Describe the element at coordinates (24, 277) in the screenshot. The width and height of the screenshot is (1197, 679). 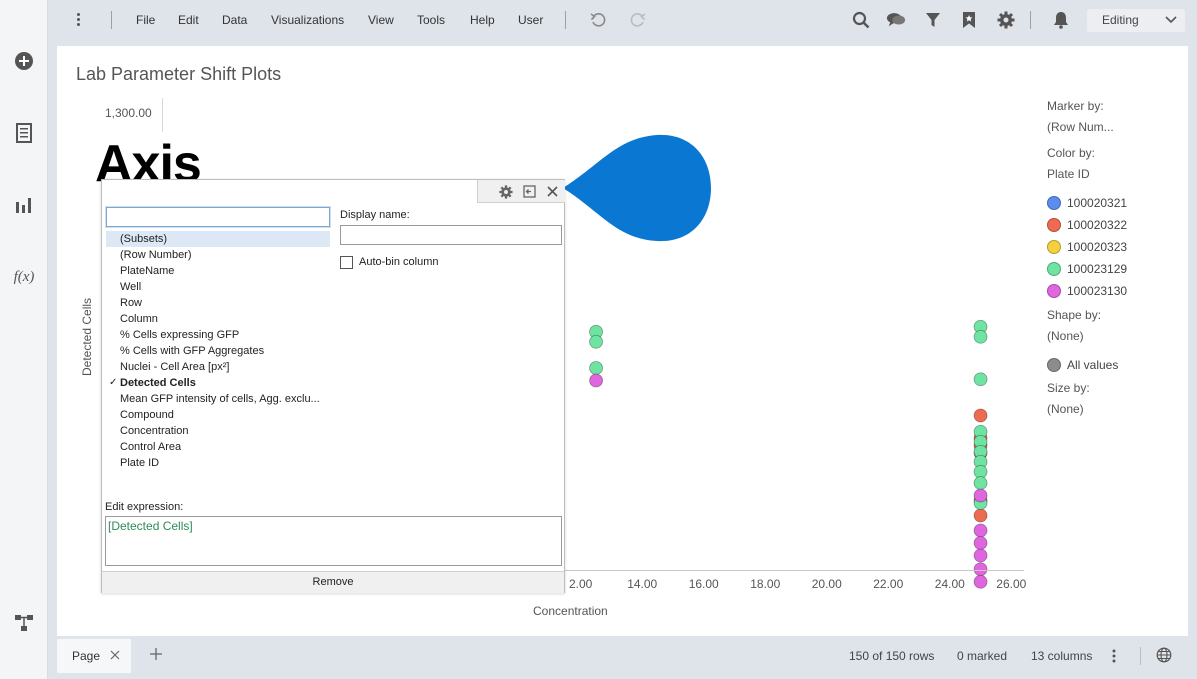
I see `function-icon: f(x)` at that location.